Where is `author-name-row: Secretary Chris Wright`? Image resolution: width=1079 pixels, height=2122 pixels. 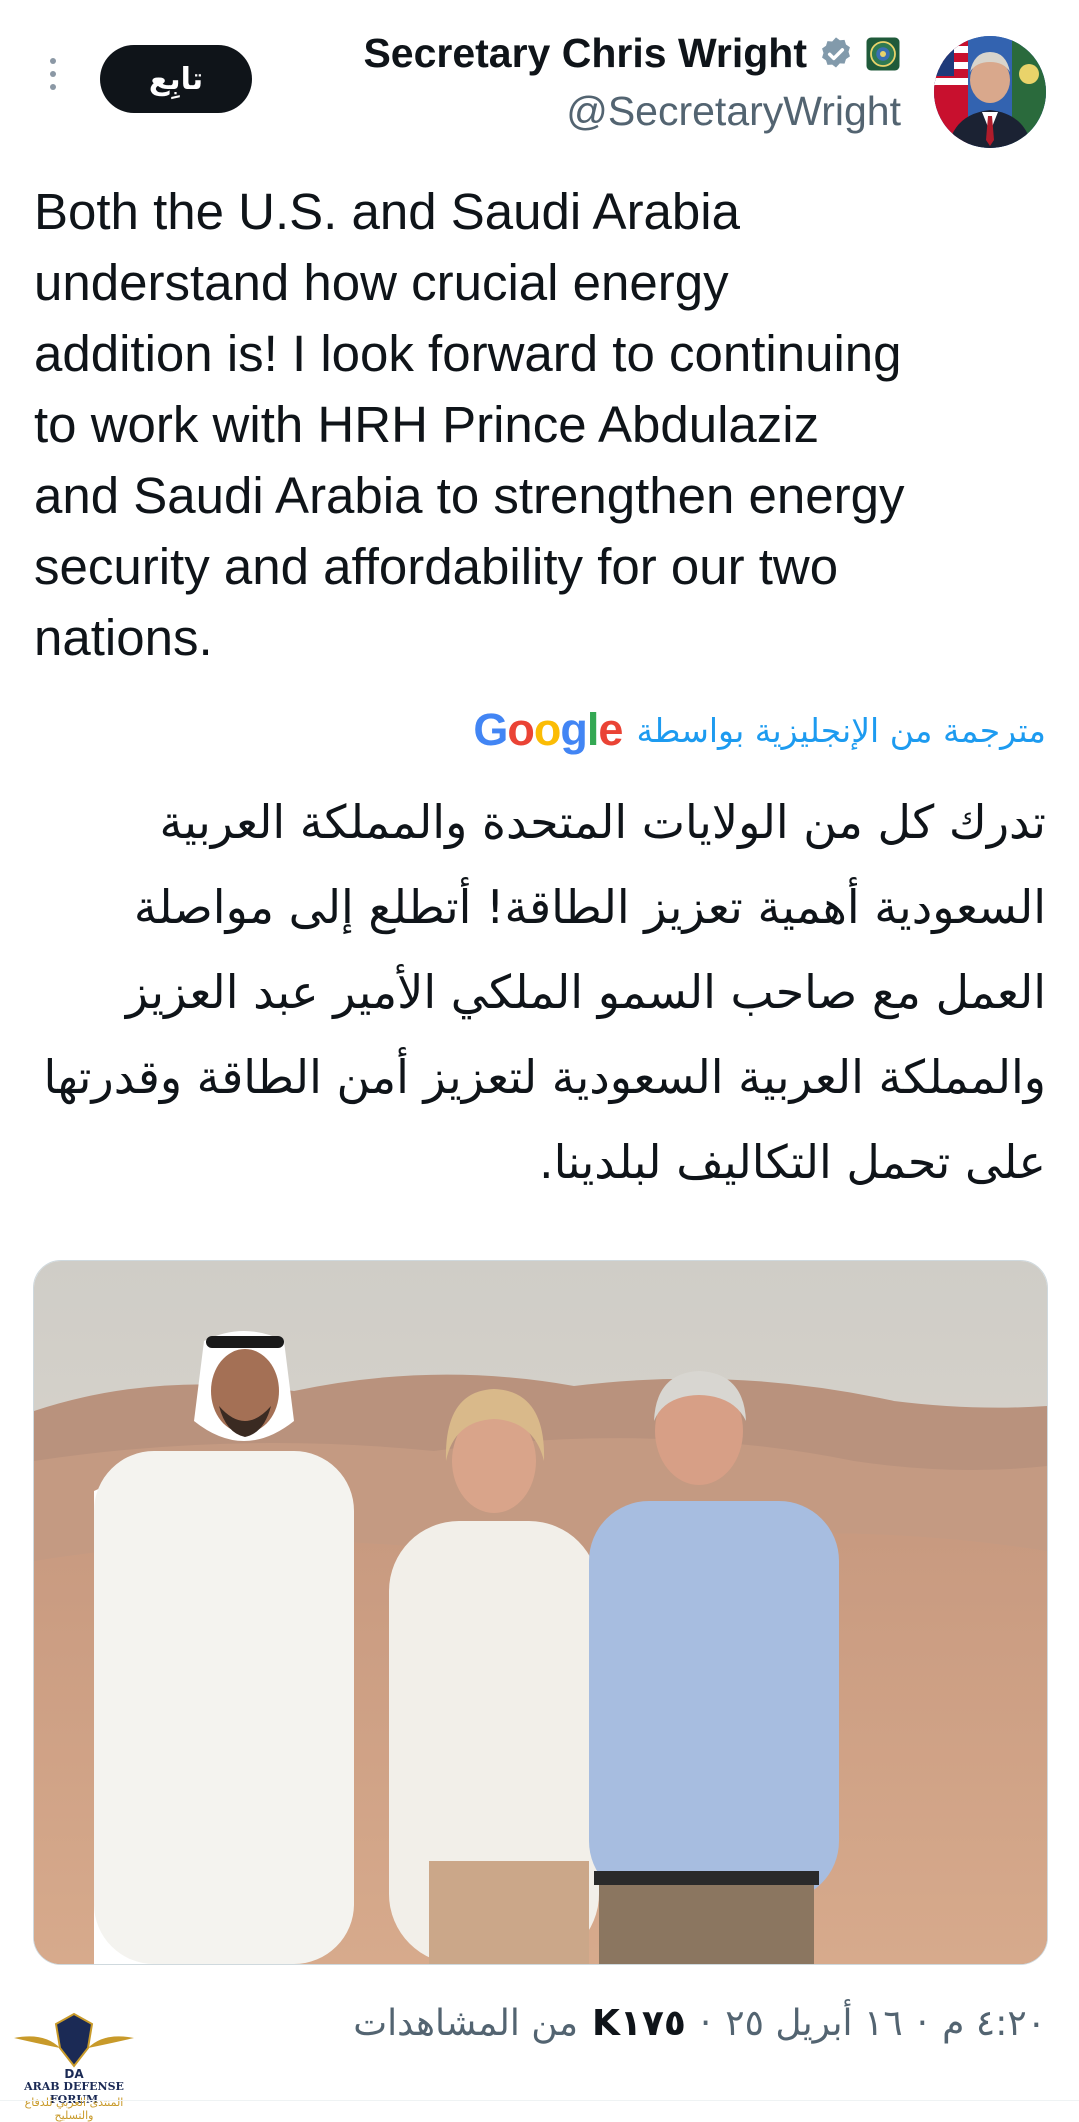
author-name-row: Secretary Chris Wright is located at coordinates (632, 53).